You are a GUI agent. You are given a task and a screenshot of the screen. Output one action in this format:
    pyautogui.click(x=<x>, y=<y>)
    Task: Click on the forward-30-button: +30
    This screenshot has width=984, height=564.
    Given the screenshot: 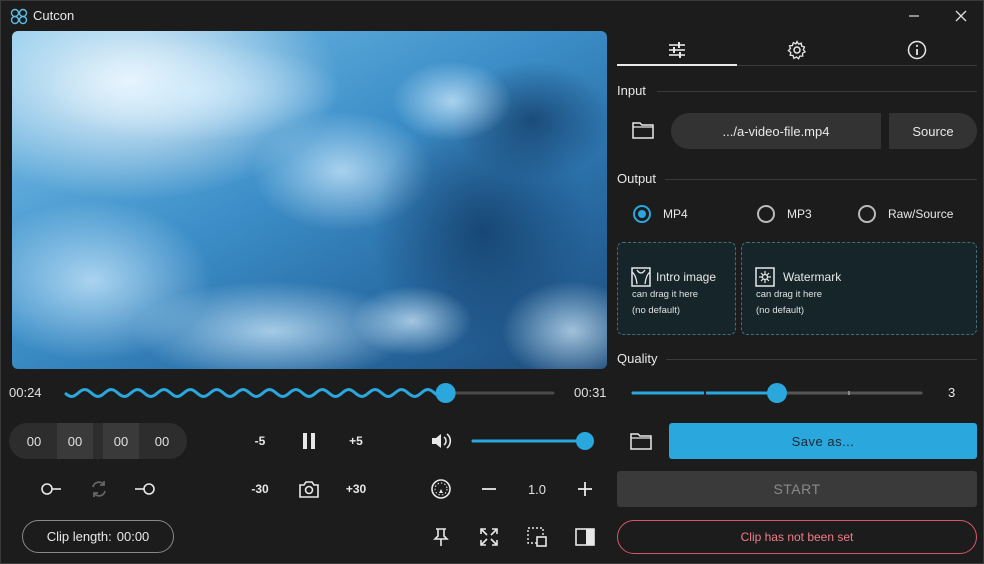 What is the action you would take?
    pyautogui.click(x=356, y=489)
    